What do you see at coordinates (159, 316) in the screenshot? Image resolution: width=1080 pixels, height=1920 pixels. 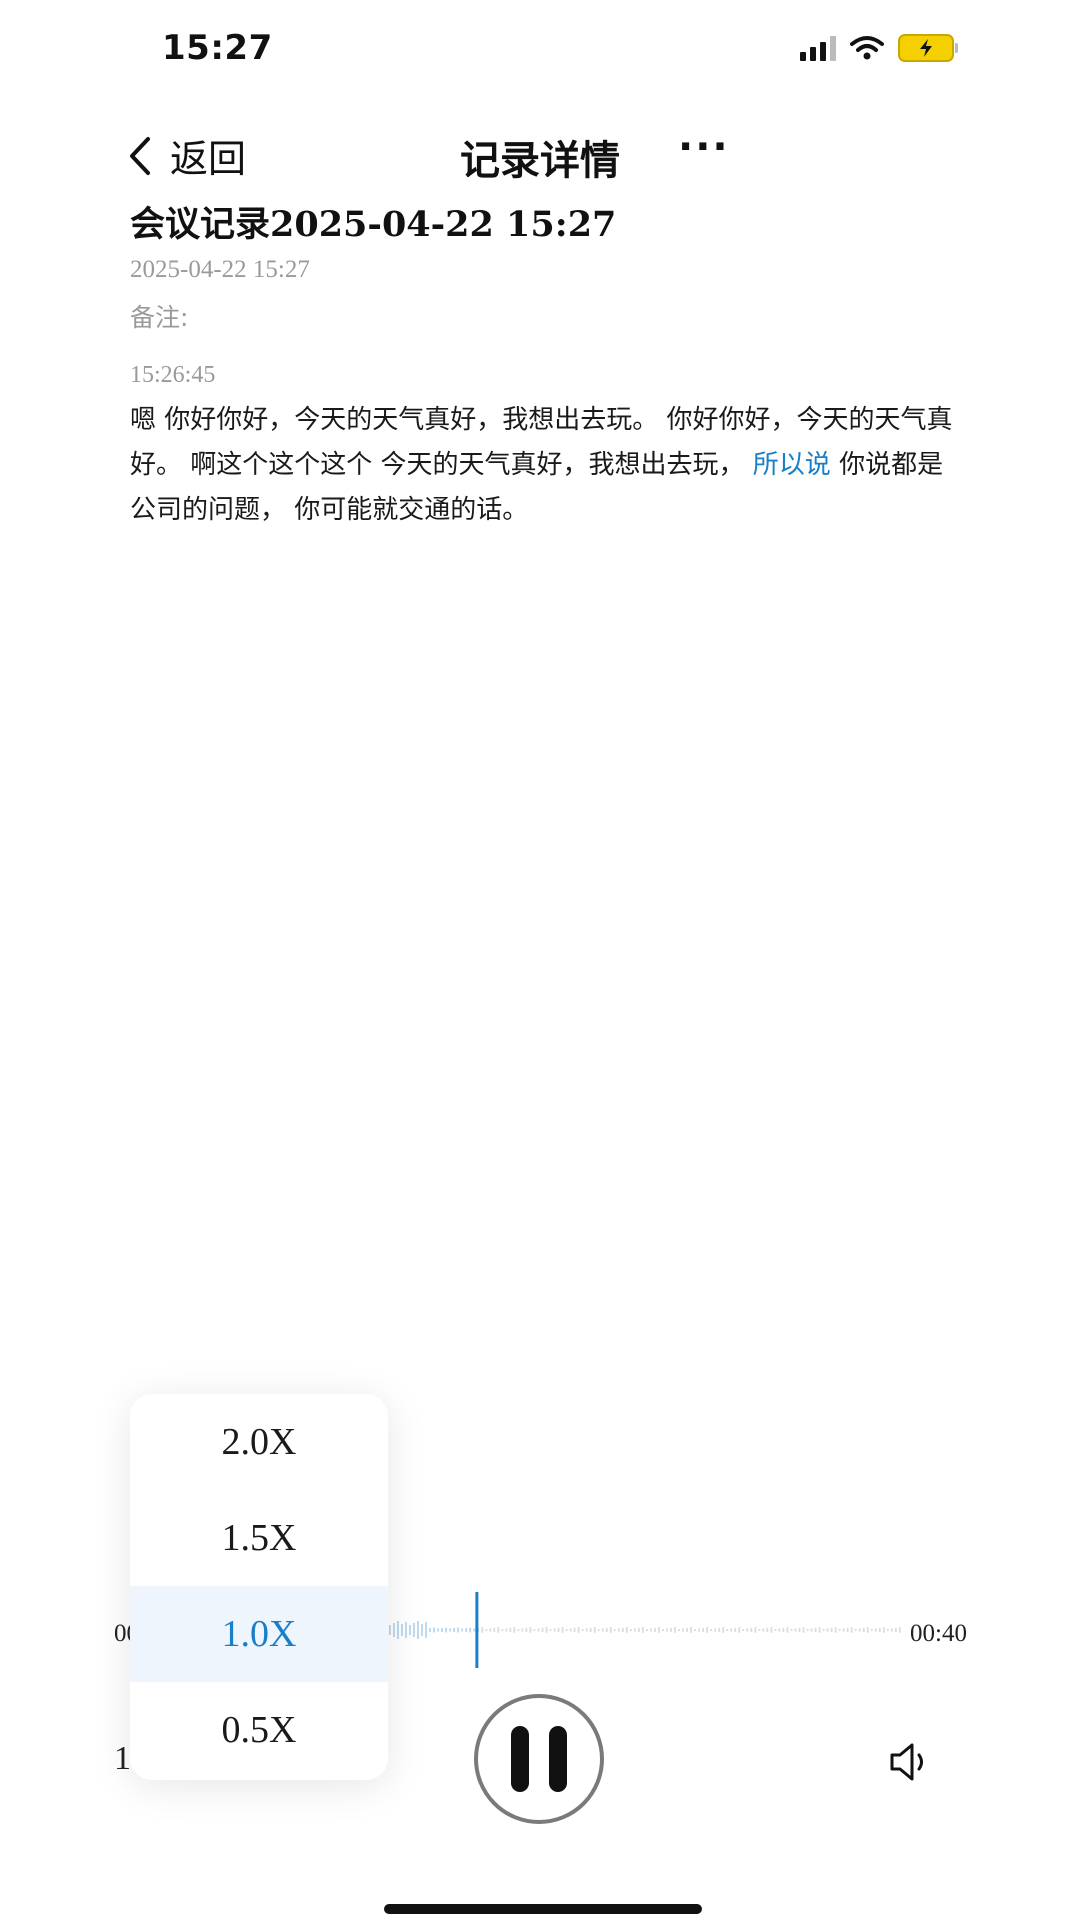 I see `record-note-label: 备注:` at bounding box center [159, 316].